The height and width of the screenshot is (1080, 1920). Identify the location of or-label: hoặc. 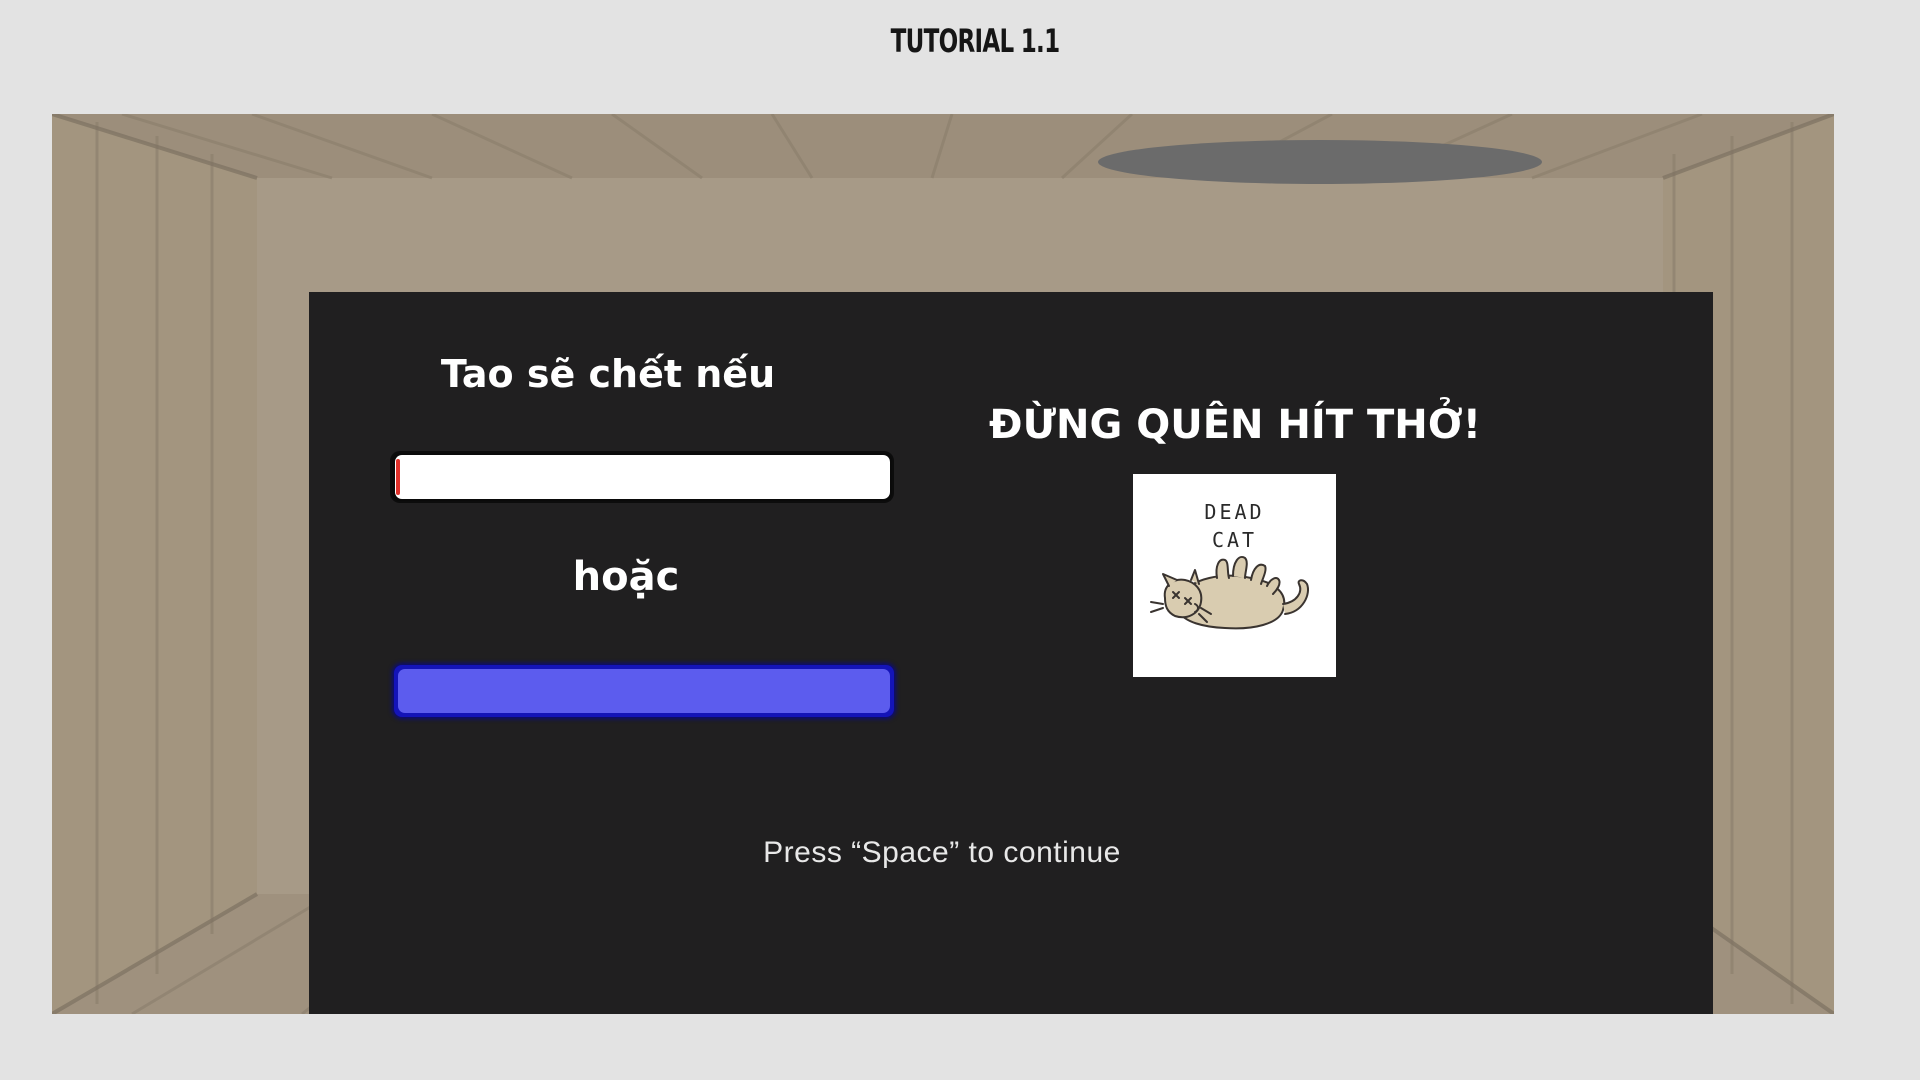
(626, 577).